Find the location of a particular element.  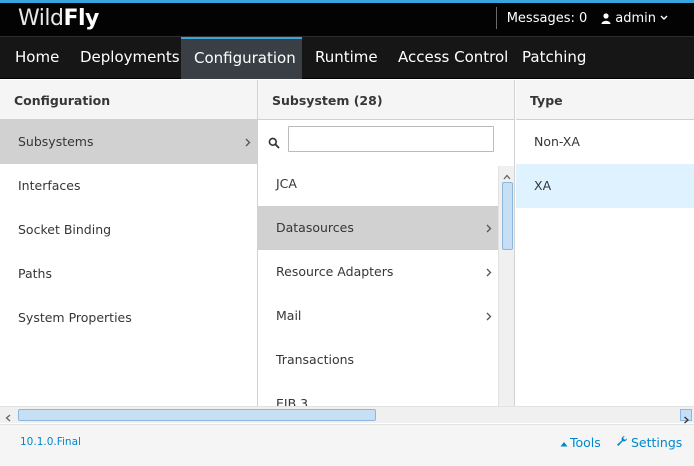

settings-label: Settings is located at coordinates (657, 442).